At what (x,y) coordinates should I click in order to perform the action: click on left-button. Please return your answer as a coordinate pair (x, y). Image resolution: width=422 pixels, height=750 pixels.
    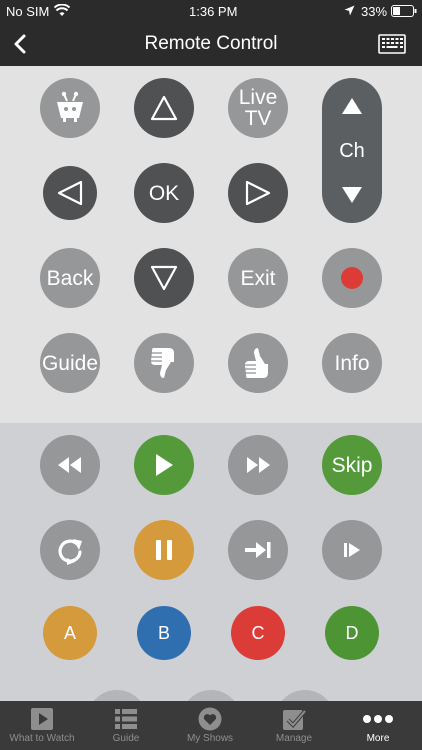
    Looking at the image, I should click on (70, 193).